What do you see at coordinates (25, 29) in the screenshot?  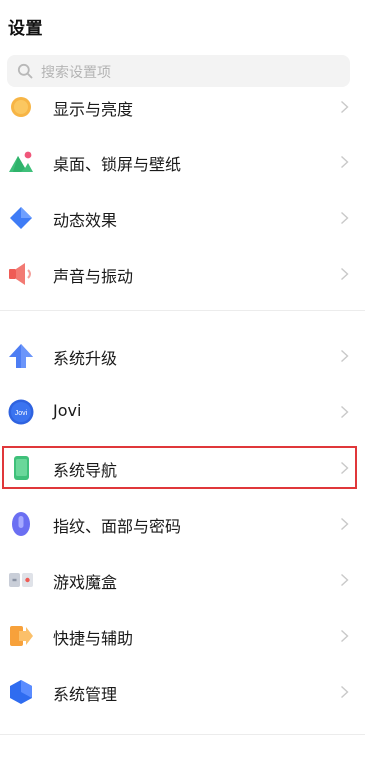 I see `page-title: 设置` at bounding box center [25, 29].